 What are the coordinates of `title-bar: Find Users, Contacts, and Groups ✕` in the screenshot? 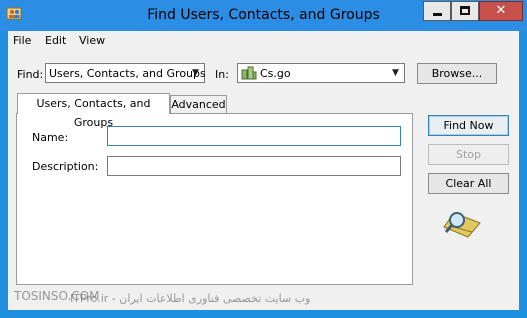 It's located at (263, 15).